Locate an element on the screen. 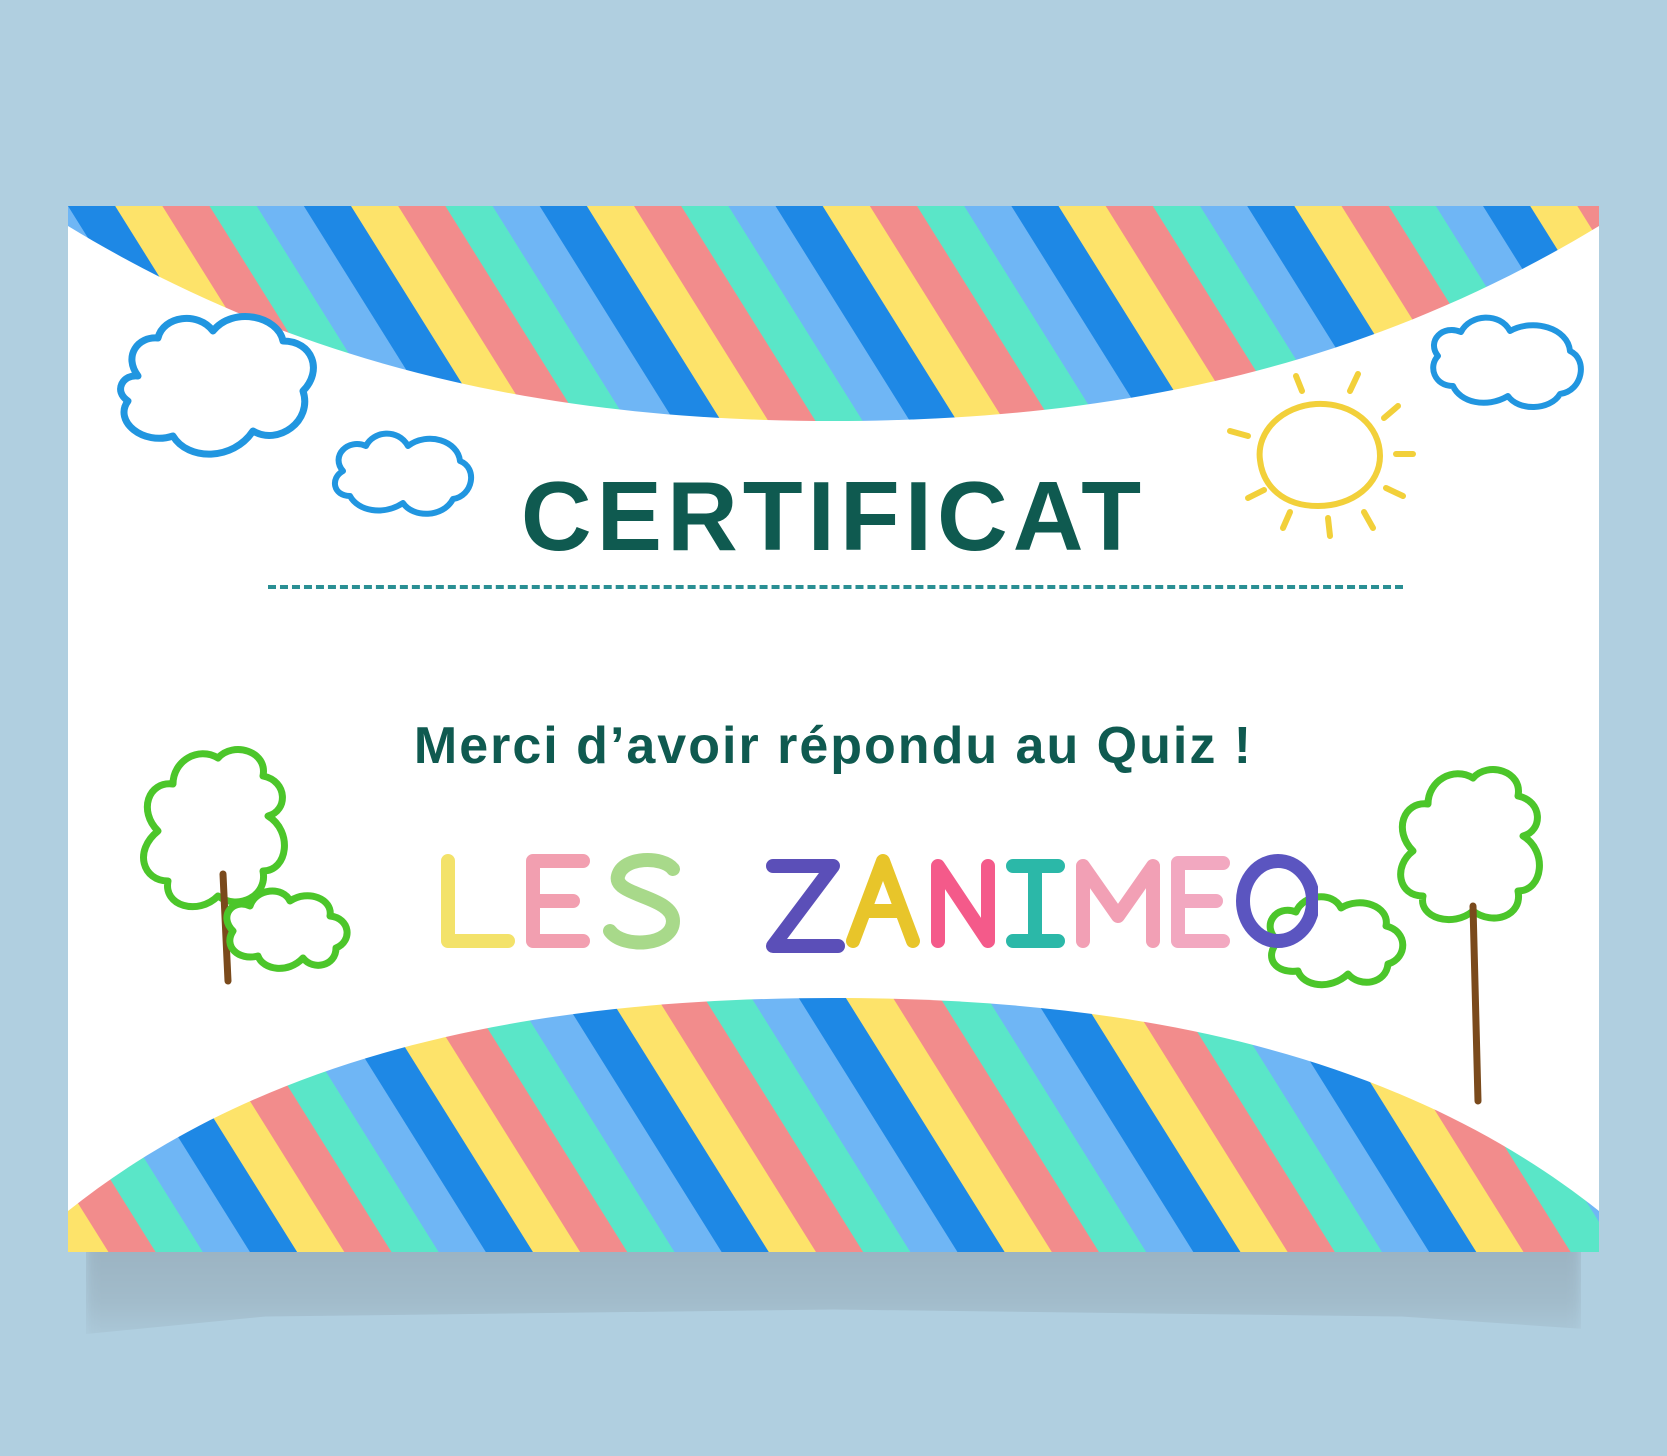 Image resolution: width=1667 pixels, height=1456 pixels. top-stripe-band is located at coordinates (833, 313).